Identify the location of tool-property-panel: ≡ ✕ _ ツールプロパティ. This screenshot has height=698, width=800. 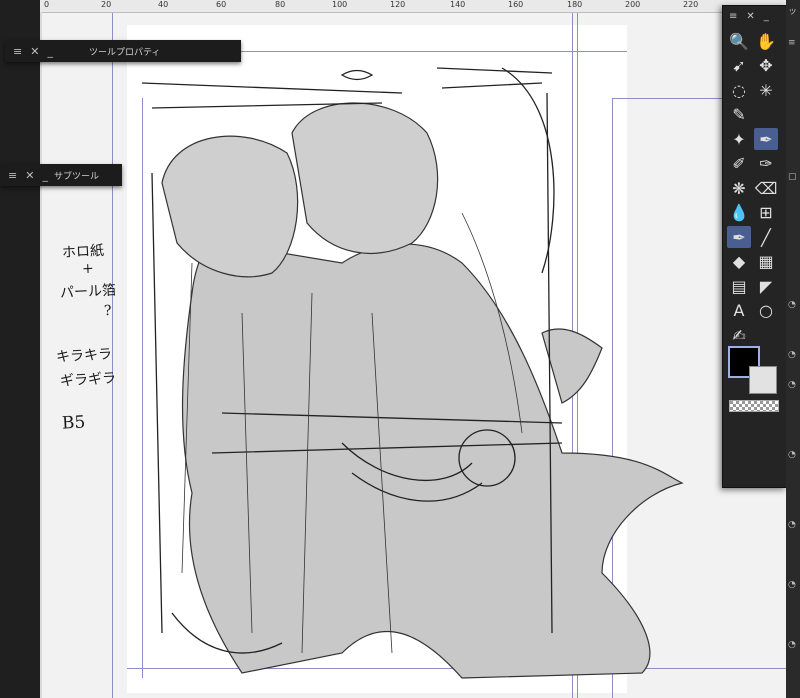
(123, 51).